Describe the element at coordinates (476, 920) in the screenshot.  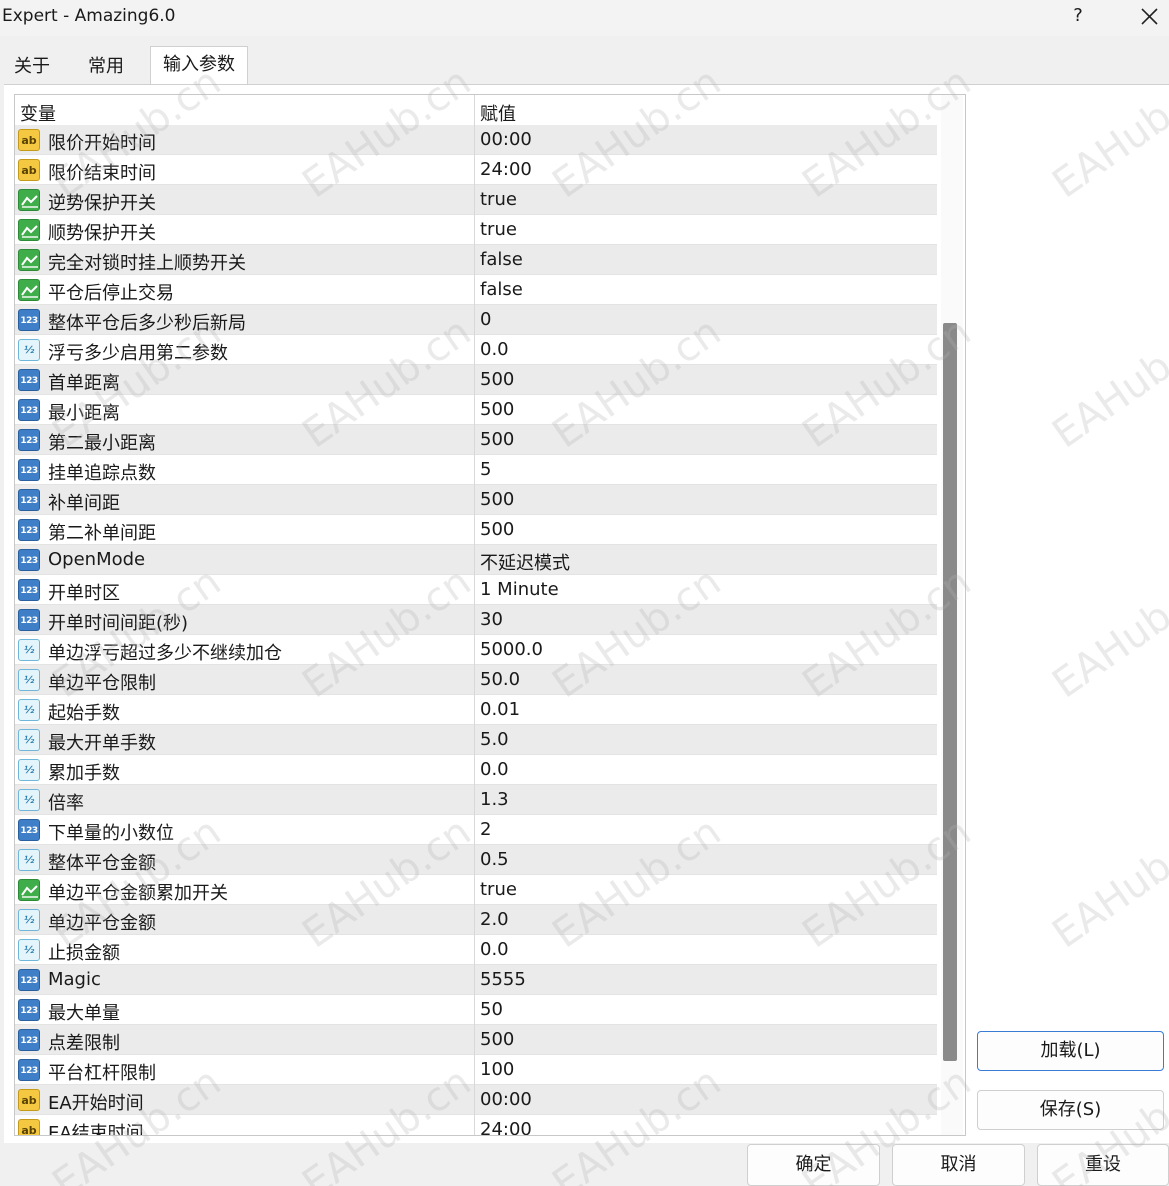
I see `table-row: ½ 单边平仓金额 2.0` at that location.